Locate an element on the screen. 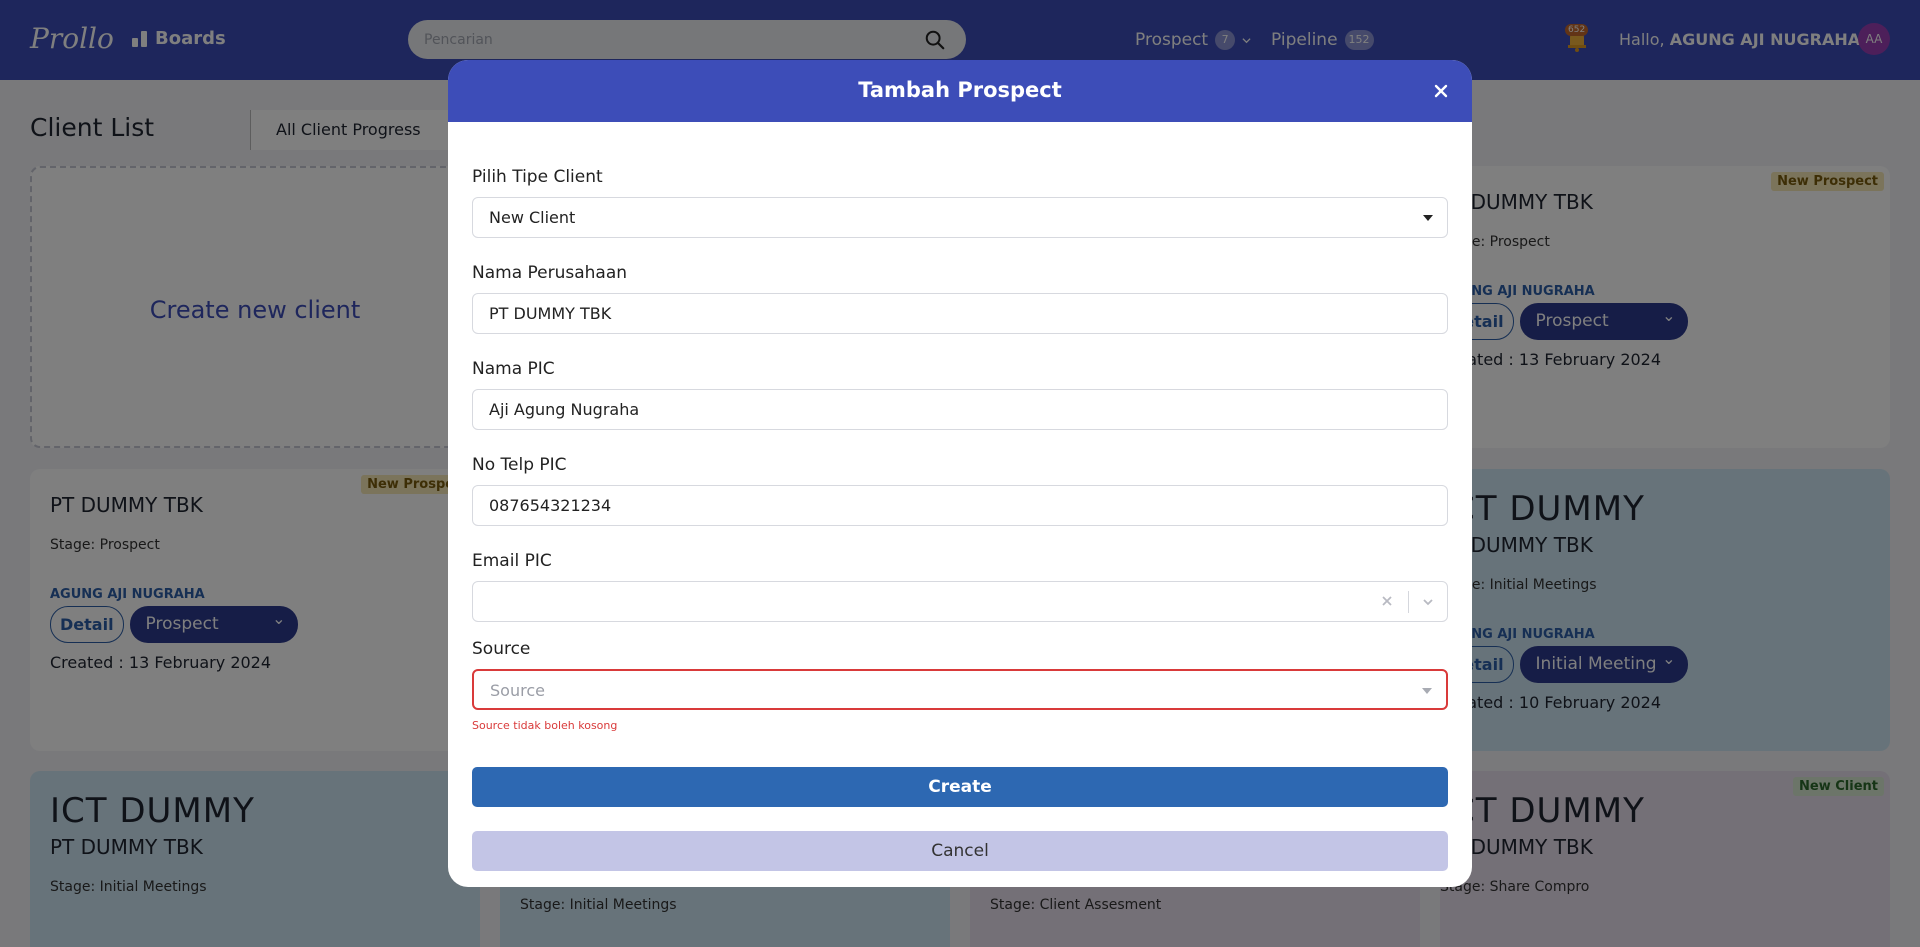  company-name-field: PT DUMMY TBK is located at coordinates (960, 313).